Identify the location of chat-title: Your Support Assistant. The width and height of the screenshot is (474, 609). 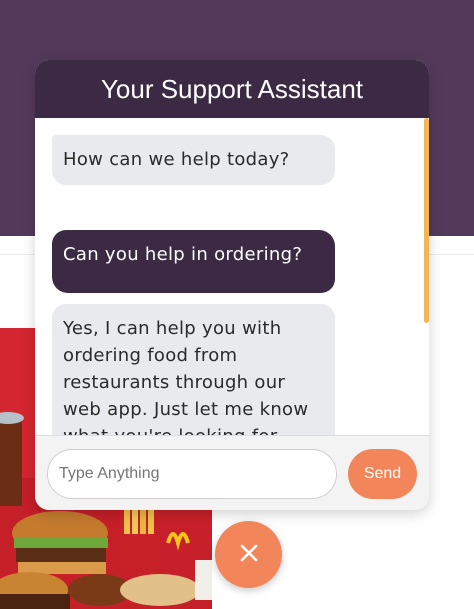
(232, 88).